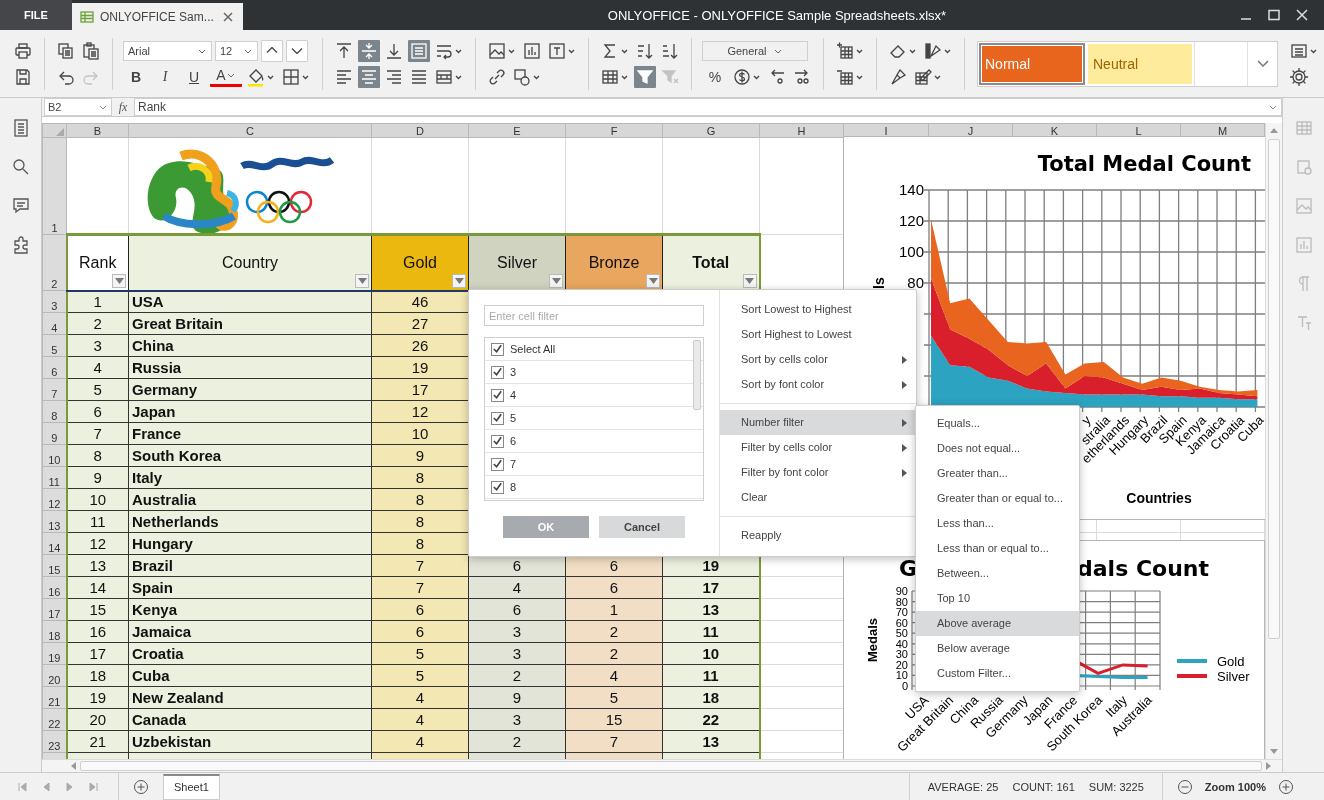 The width and height of the screenshot is (1324, 800). I want to click on column-header: L, so click(1138, 130).